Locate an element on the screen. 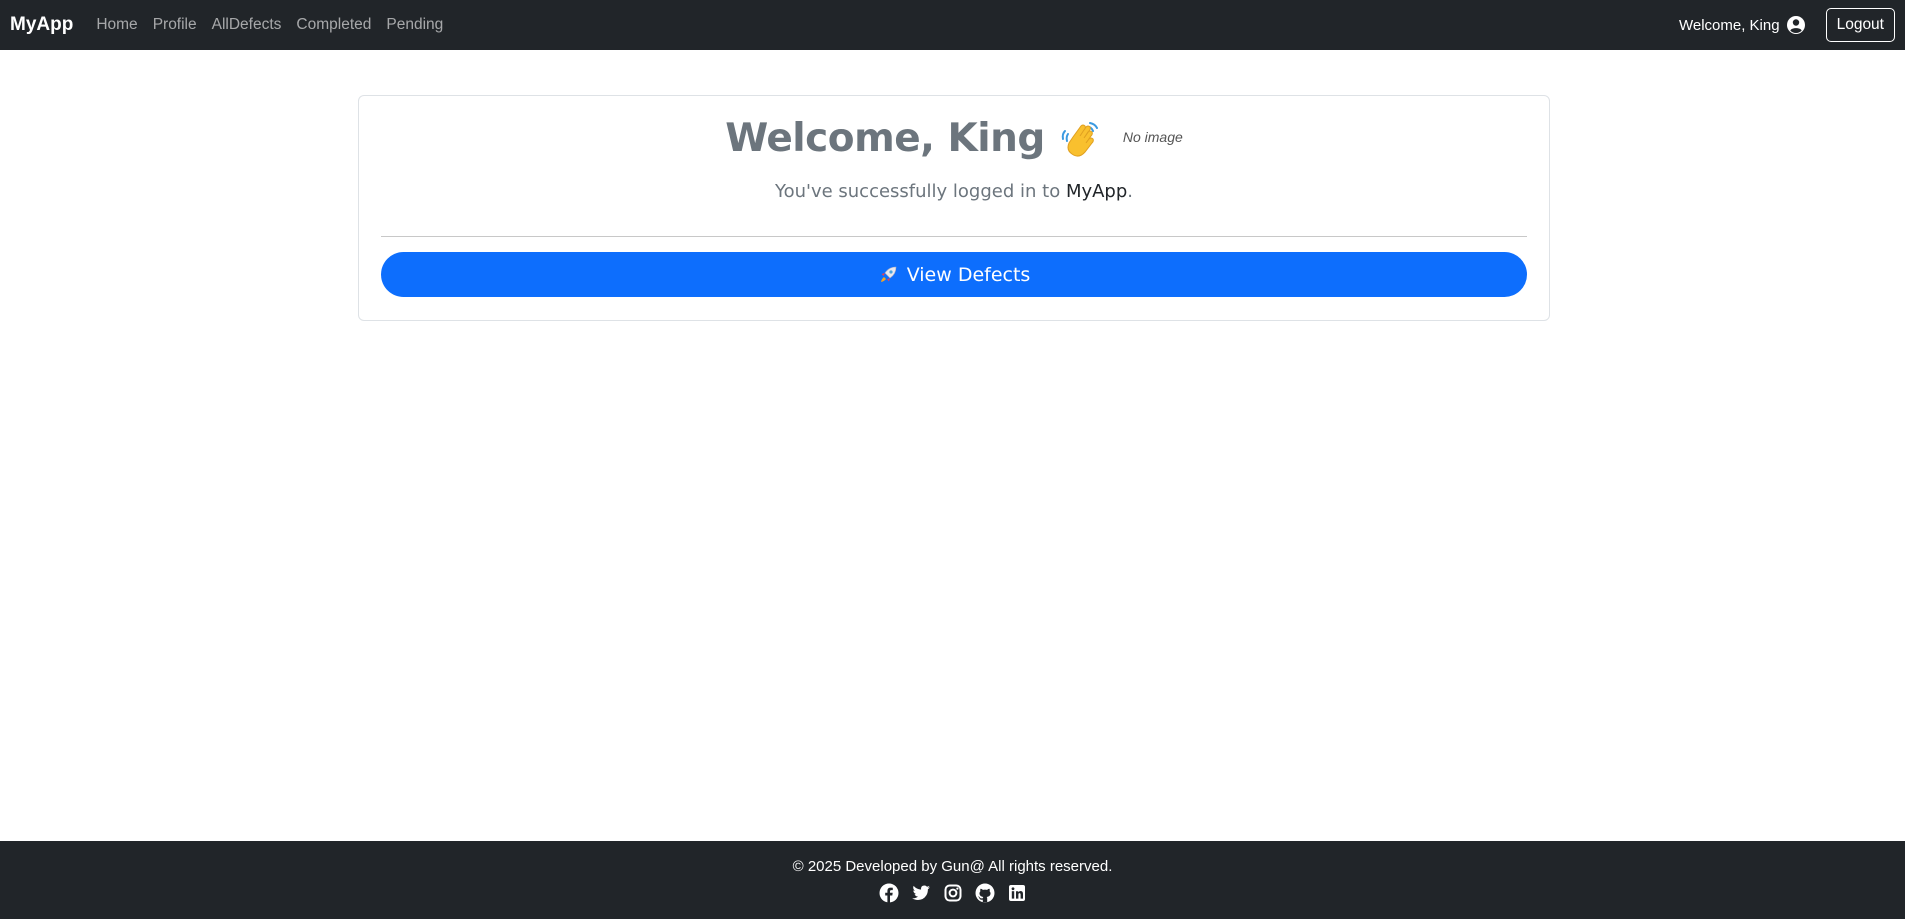 This screenshot has width=1905, height=919. waving-hand-icon is located at coordinates (1081, 139).